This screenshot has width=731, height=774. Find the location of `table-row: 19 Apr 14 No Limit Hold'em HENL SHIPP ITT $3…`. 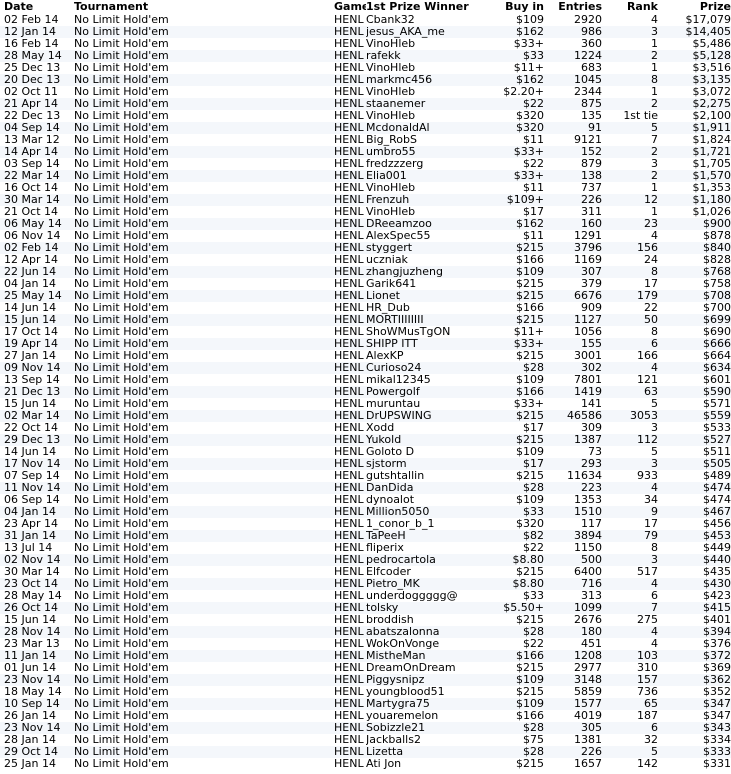

table-row: 19 Apr 14 No Limit Hold'em HENL SHIPP ITT $3… is located at coordinates (365, 344).